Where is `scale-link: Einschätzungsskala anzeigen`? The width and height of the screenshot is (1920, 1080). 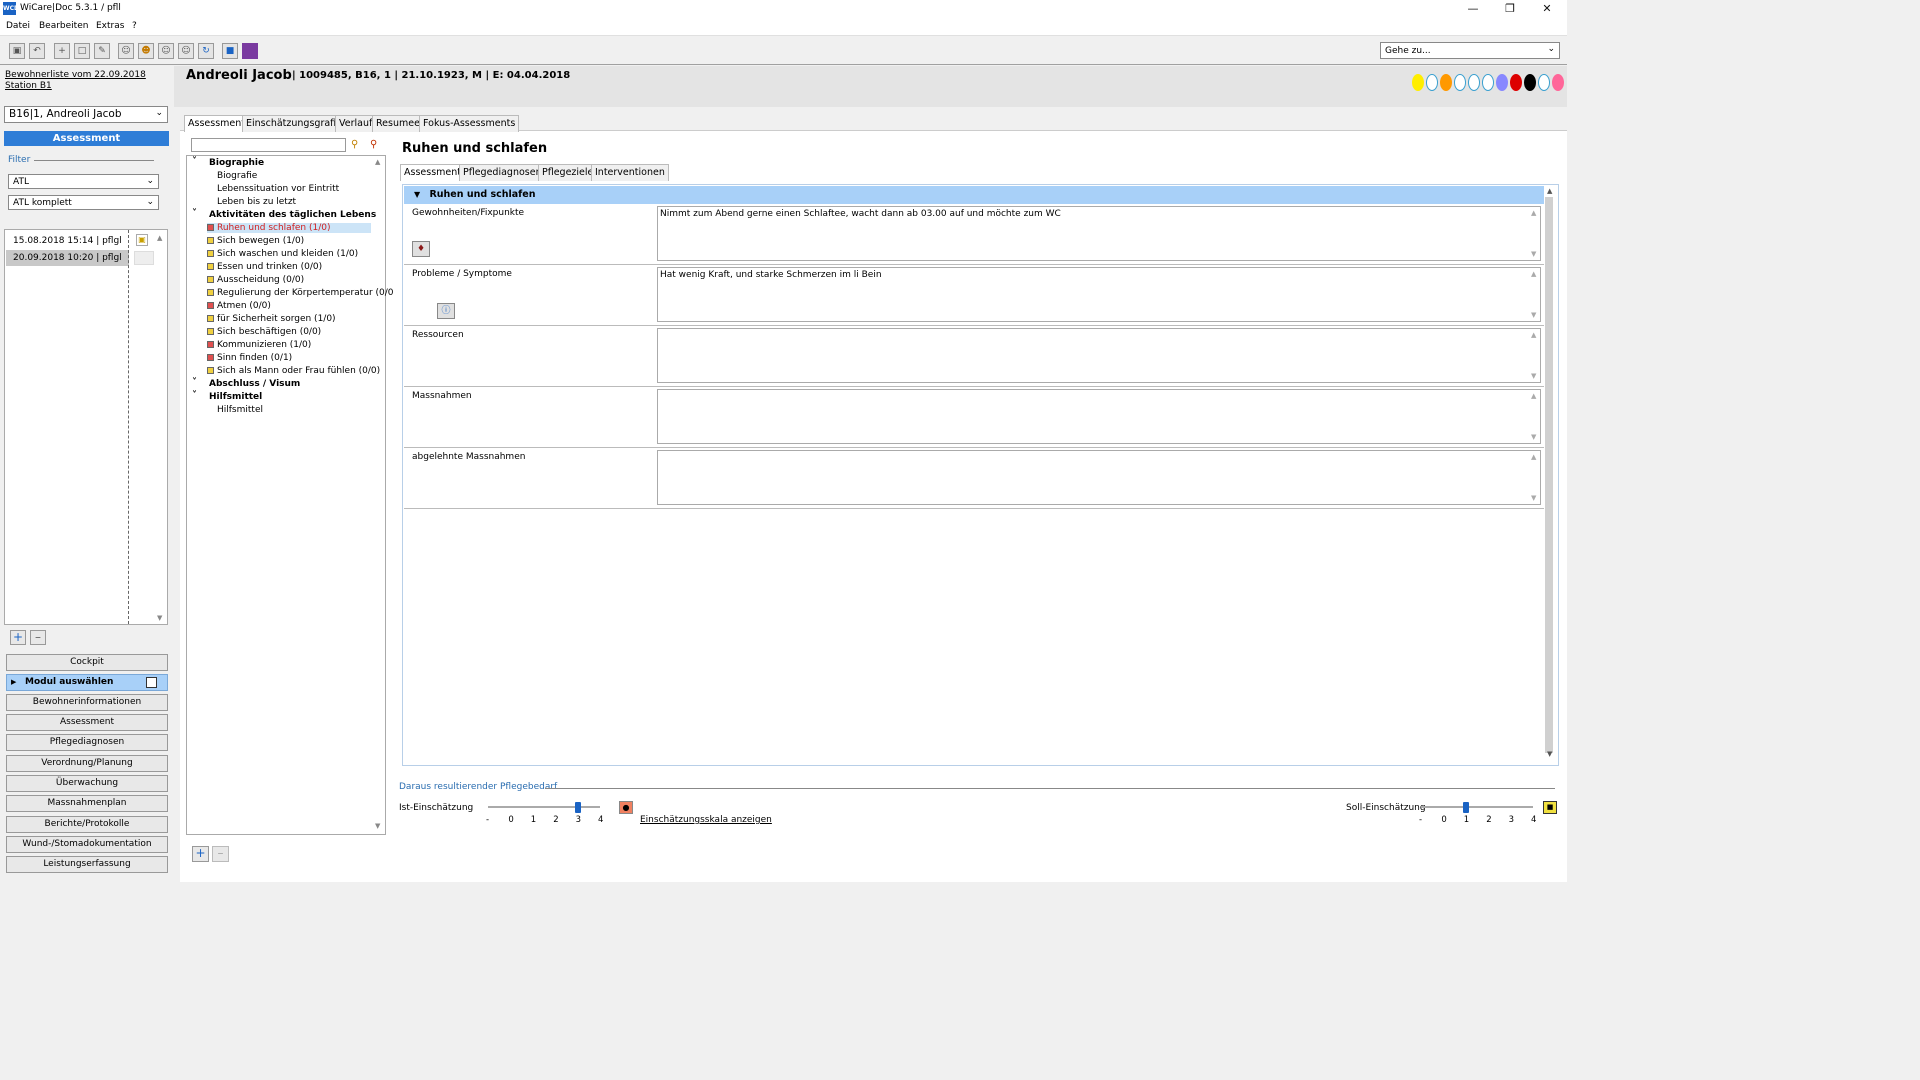 scale-link: Einschätzungsskala anzeigen is located at coordinates (706, 820).